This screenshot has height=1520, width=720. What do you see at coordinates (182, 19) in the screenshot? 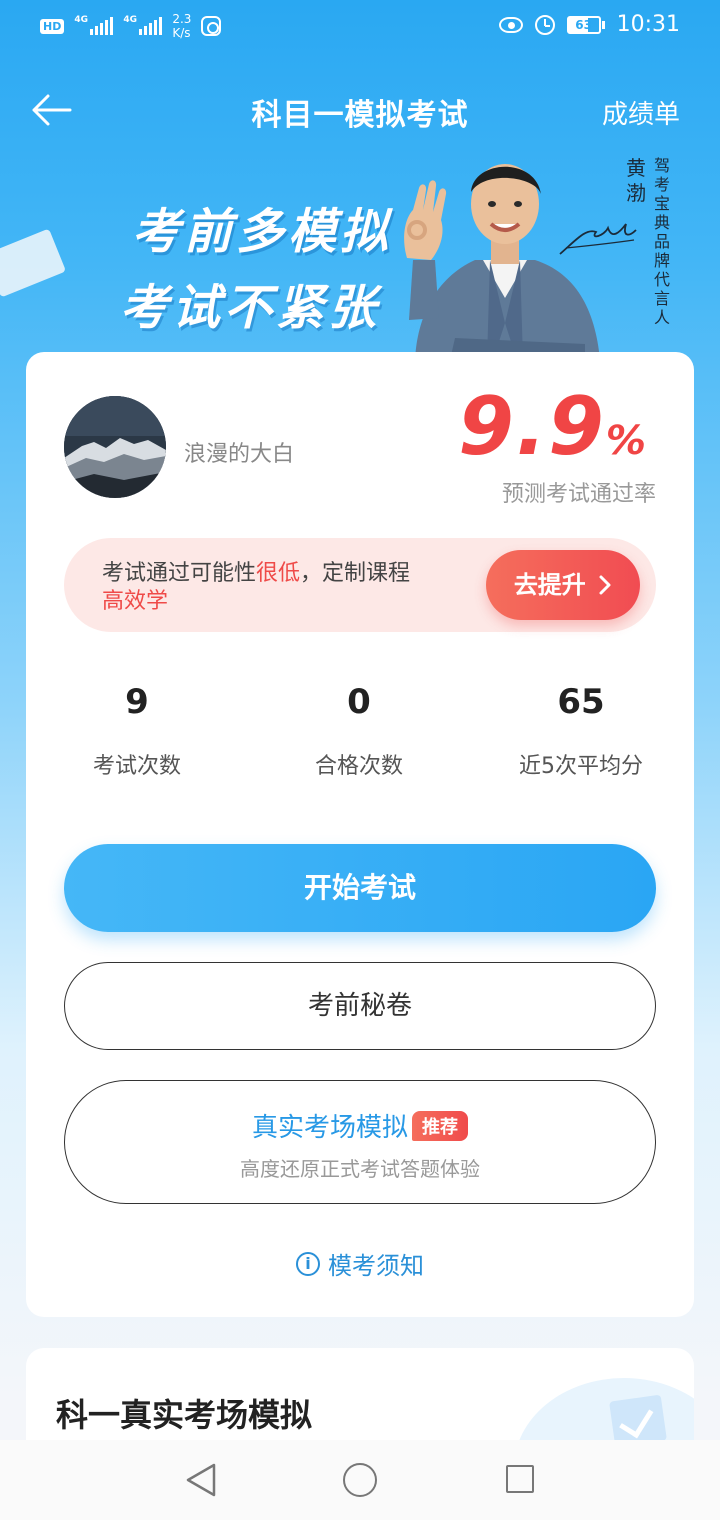
I see `net-speed-value: 2.3` at bounding box center [182, 19].